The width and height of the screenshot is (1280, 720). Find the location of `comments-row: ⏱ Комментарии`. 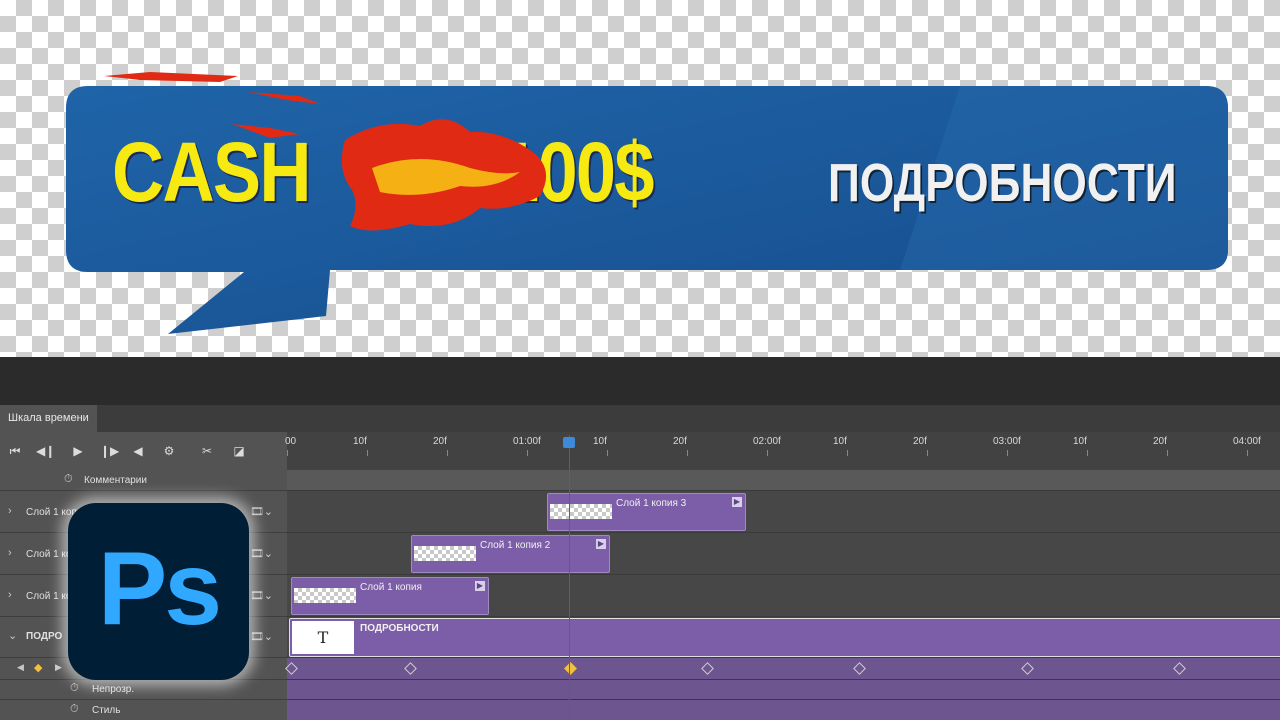

comments-row: ⏱ Комментарии is located at coordinates (143, 480).